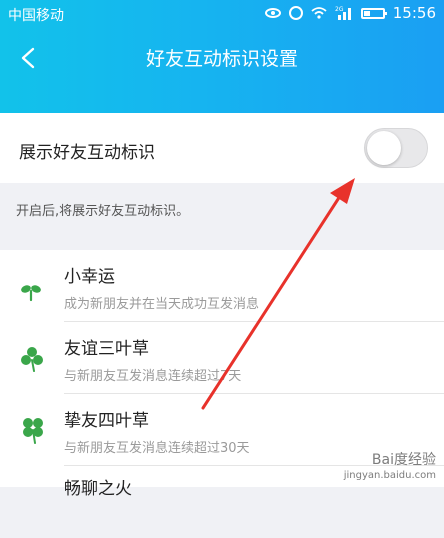  I want to click on show-interaction-mark-switch, so click(396, 148).